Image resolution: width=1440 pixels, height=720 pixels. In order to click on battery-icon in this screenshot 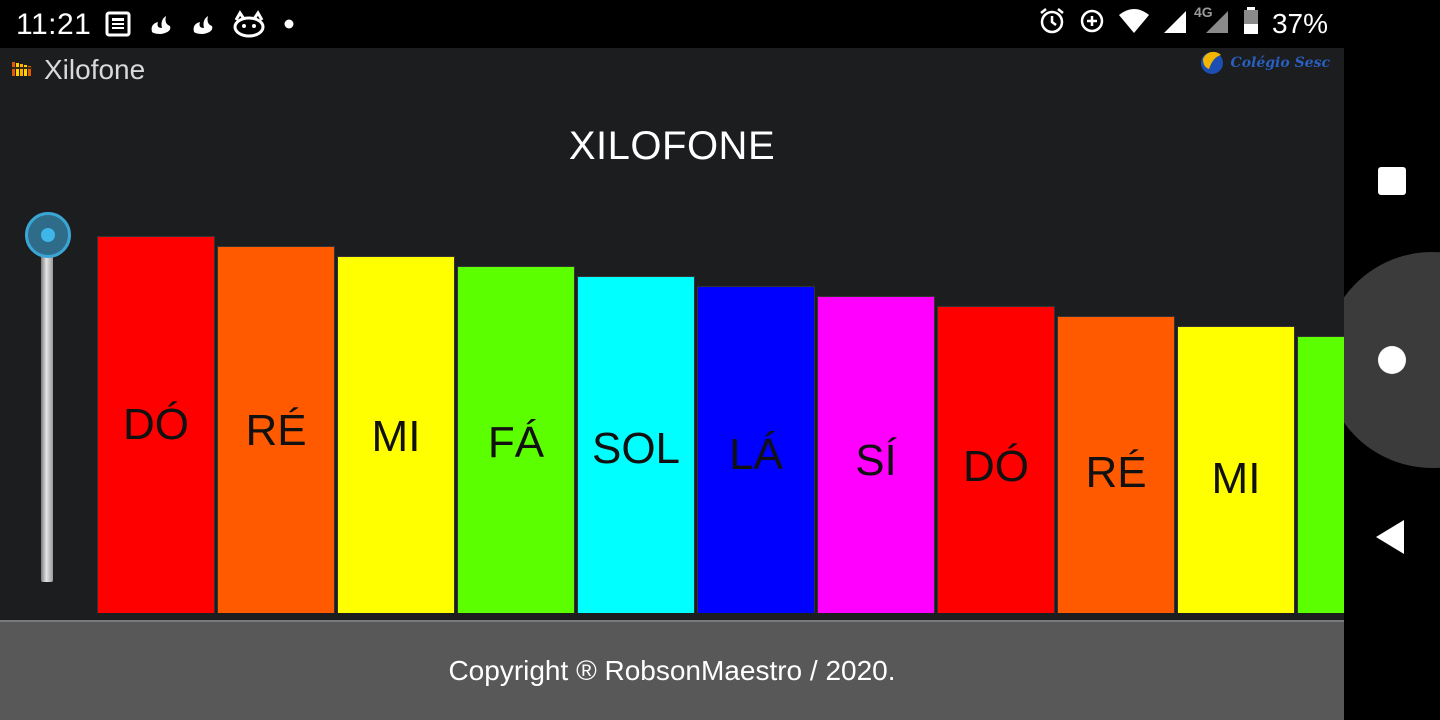, I will do `click(1251, 23)`.